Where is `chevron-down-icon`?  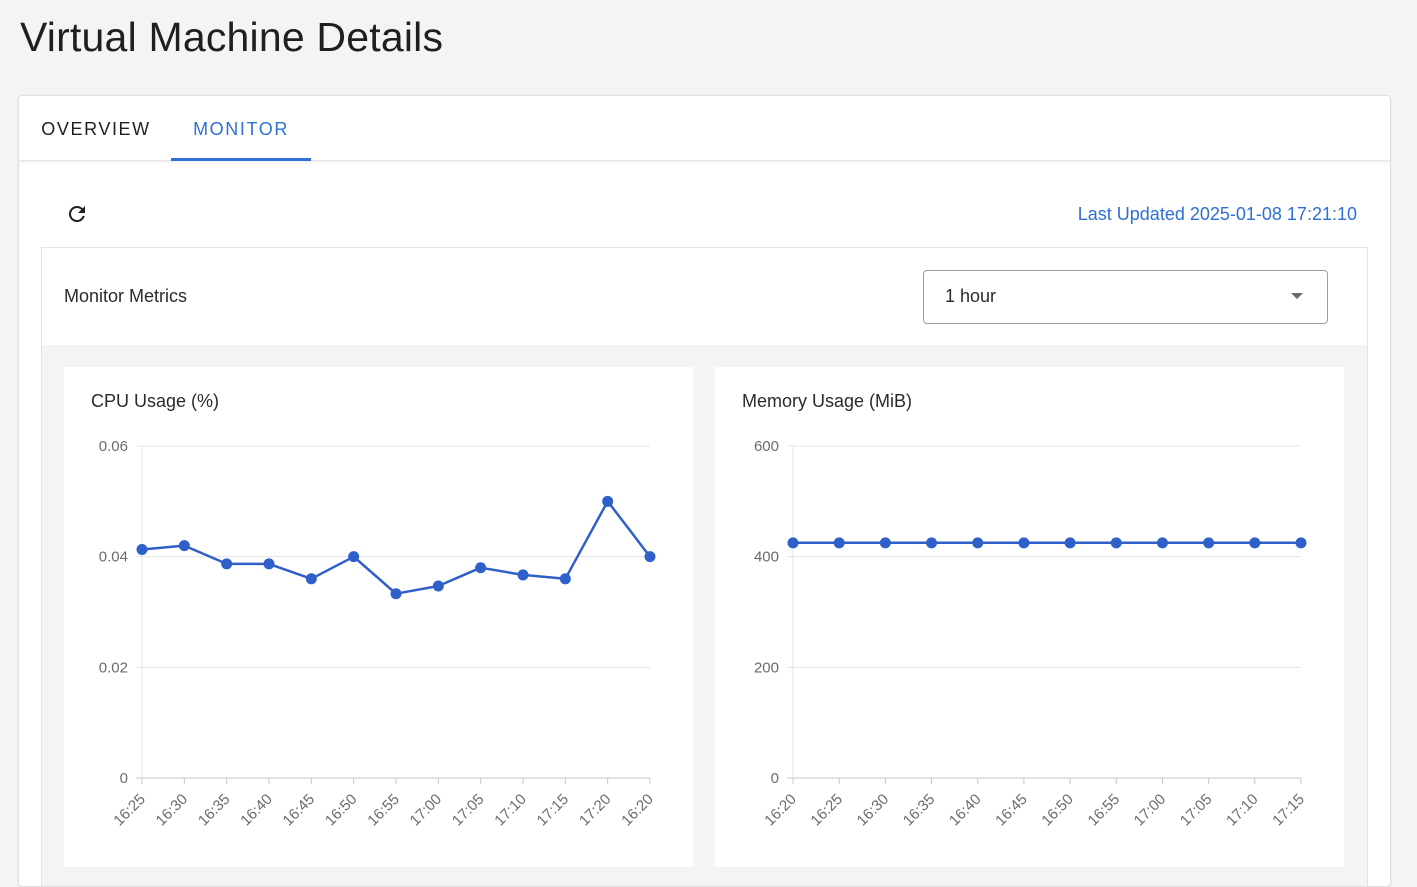 chevron-down-icon is located at coordinates (1297, 296).